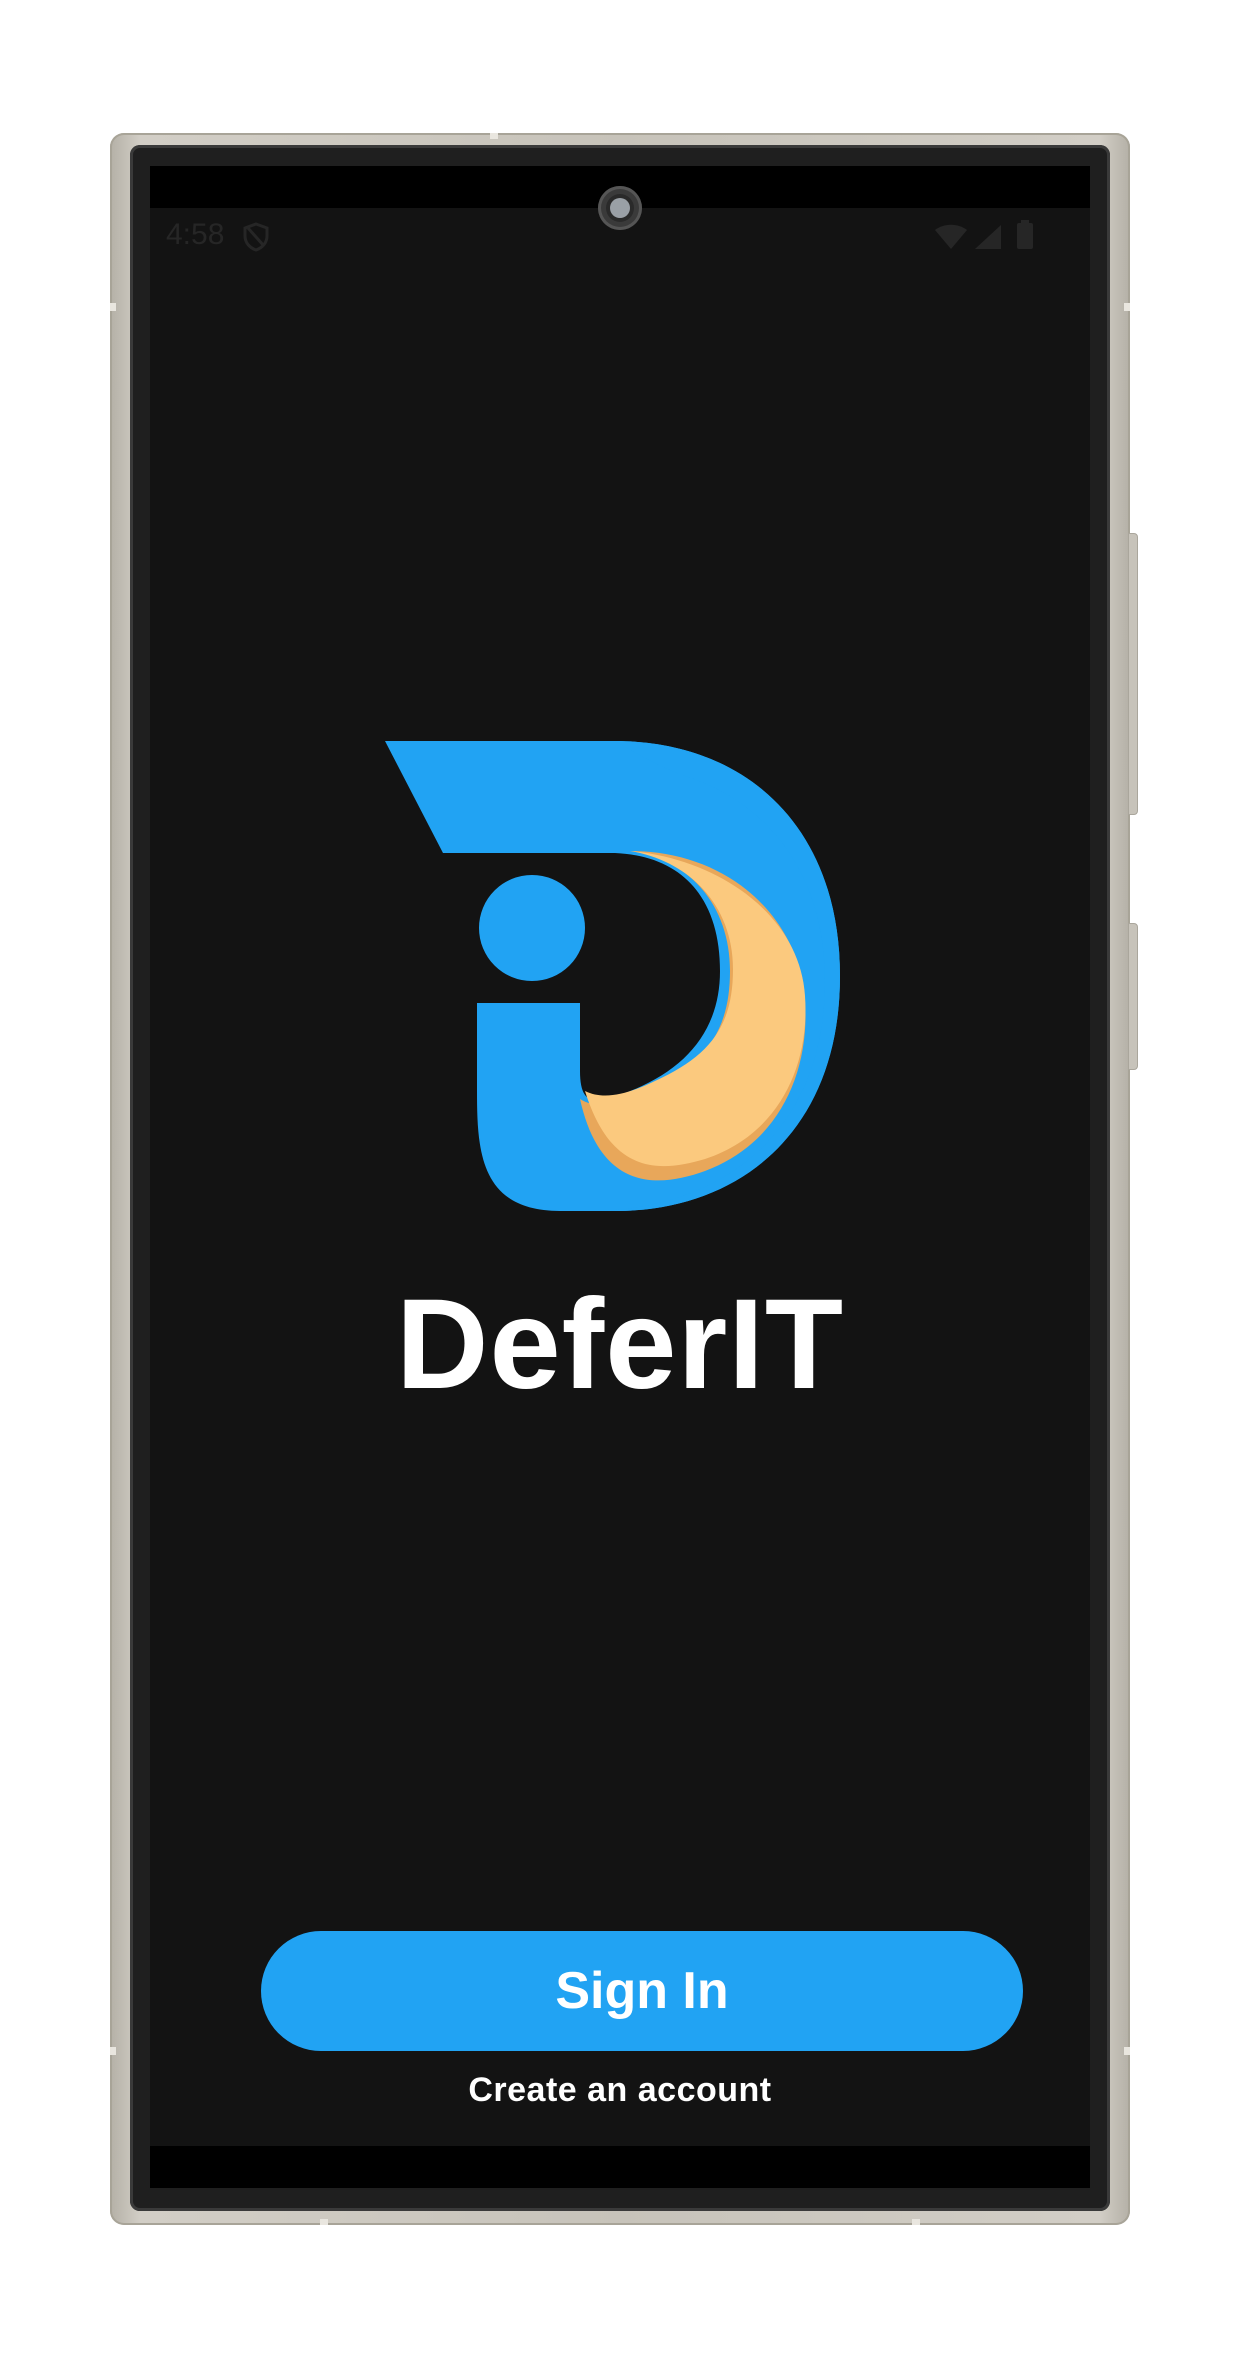 The width and height of the screenshot is (1245, 2359). What do you see at coordinates (1133, 996) in the screenshot?
I see `volume-button` at bounding box center [1133, 996].